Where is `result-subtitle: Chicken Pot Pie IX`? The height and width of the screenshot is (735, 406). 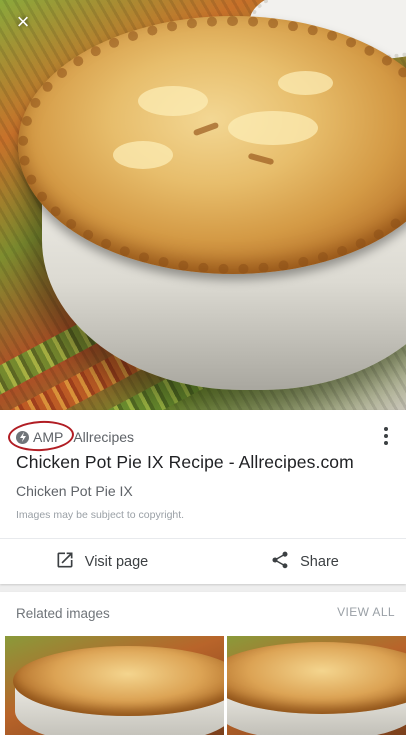
result-subtitle: Chicken Pot Pie IX is located at coordinates (74, 491).